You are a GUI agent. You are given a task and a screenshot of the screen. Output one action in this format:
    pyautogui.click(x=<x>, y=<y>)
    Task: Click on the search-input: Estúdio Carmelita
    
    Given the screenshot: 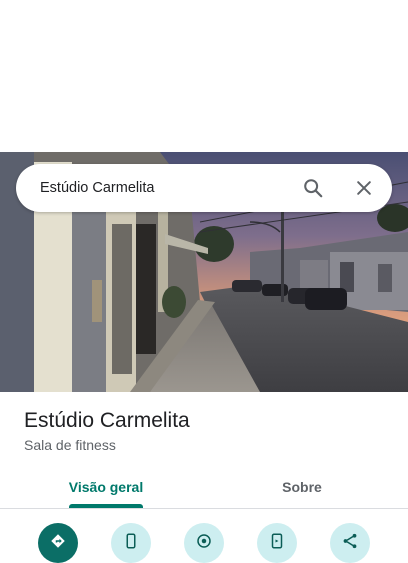 What is the action you would take?
    pyautogui.click(x=170, y=188)
    